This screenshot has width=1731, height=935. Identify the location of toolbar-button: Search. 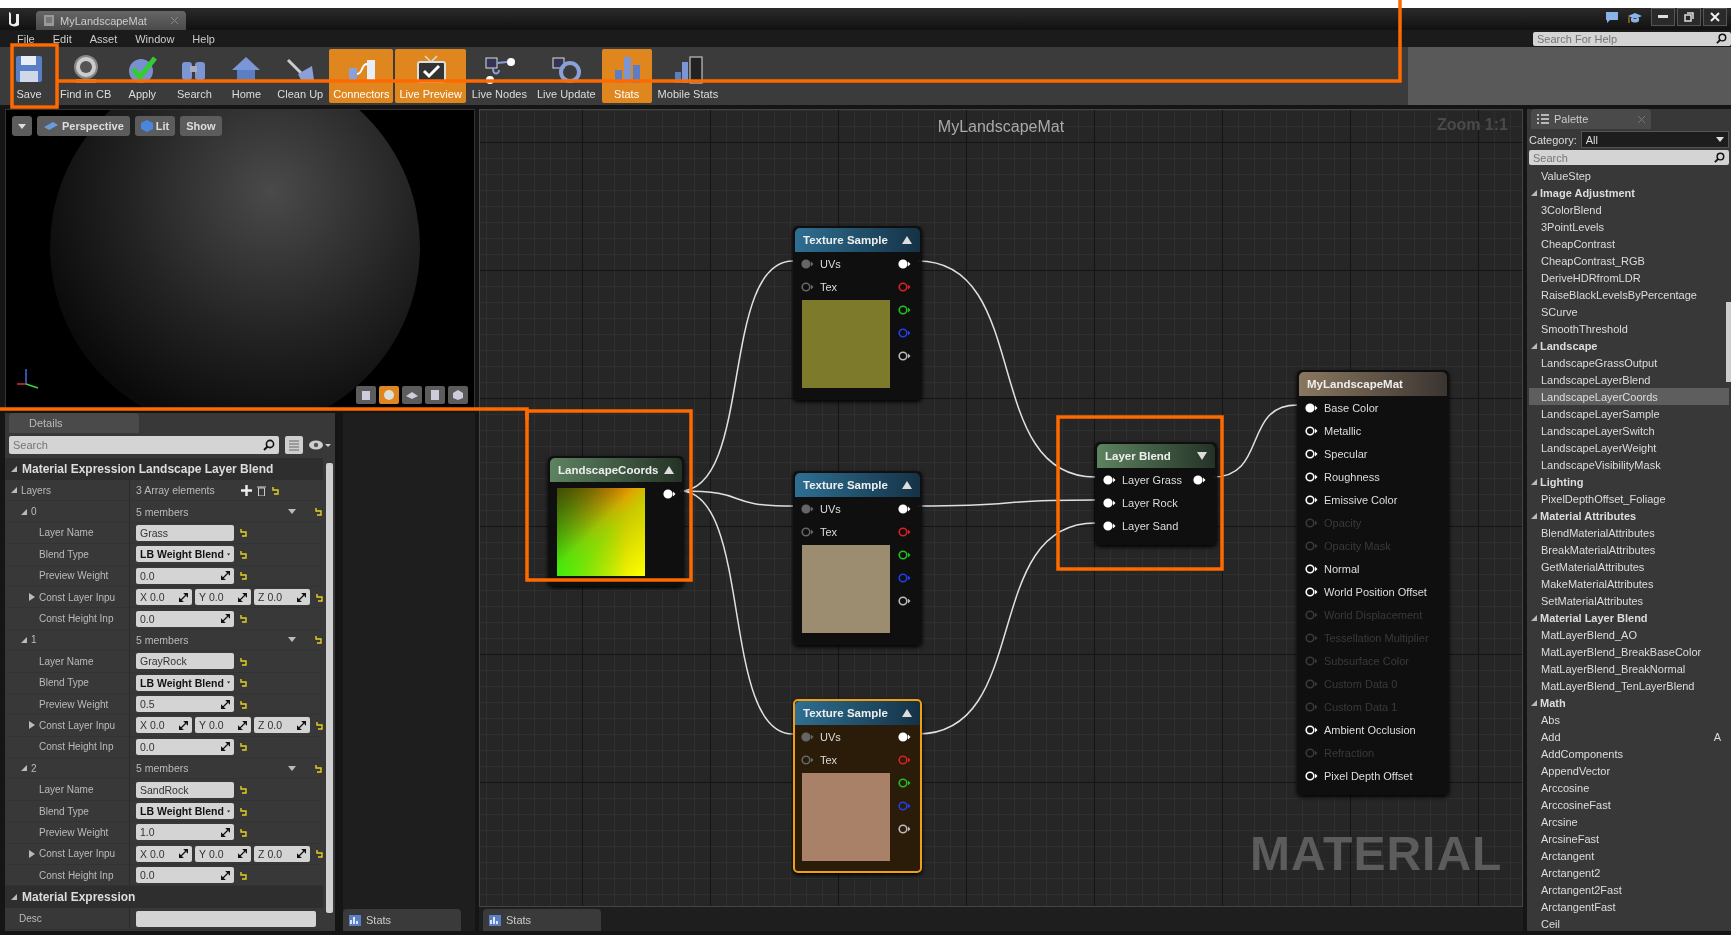
(194, 76).